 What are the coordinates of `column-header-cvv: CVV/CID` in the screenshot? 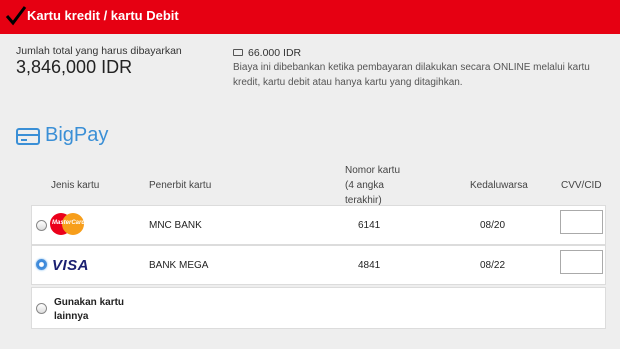 It's located at (581, 185).